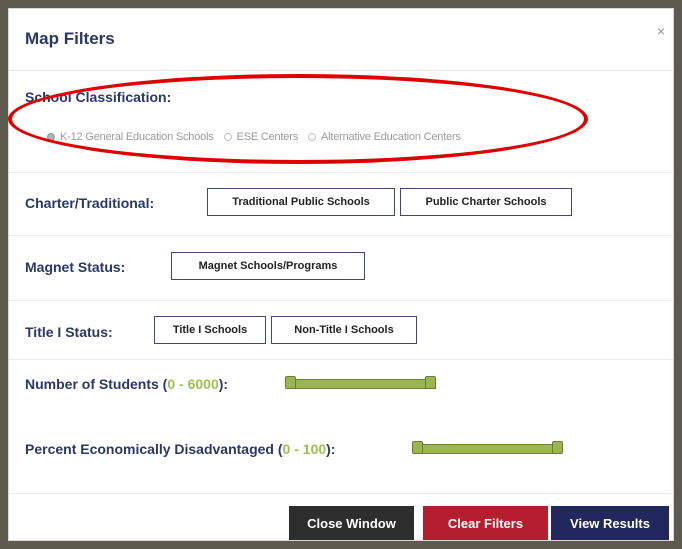 The height and width of the screenshot is (549, 682). I want to click on view-results-button: View Results, so click(610, 523).